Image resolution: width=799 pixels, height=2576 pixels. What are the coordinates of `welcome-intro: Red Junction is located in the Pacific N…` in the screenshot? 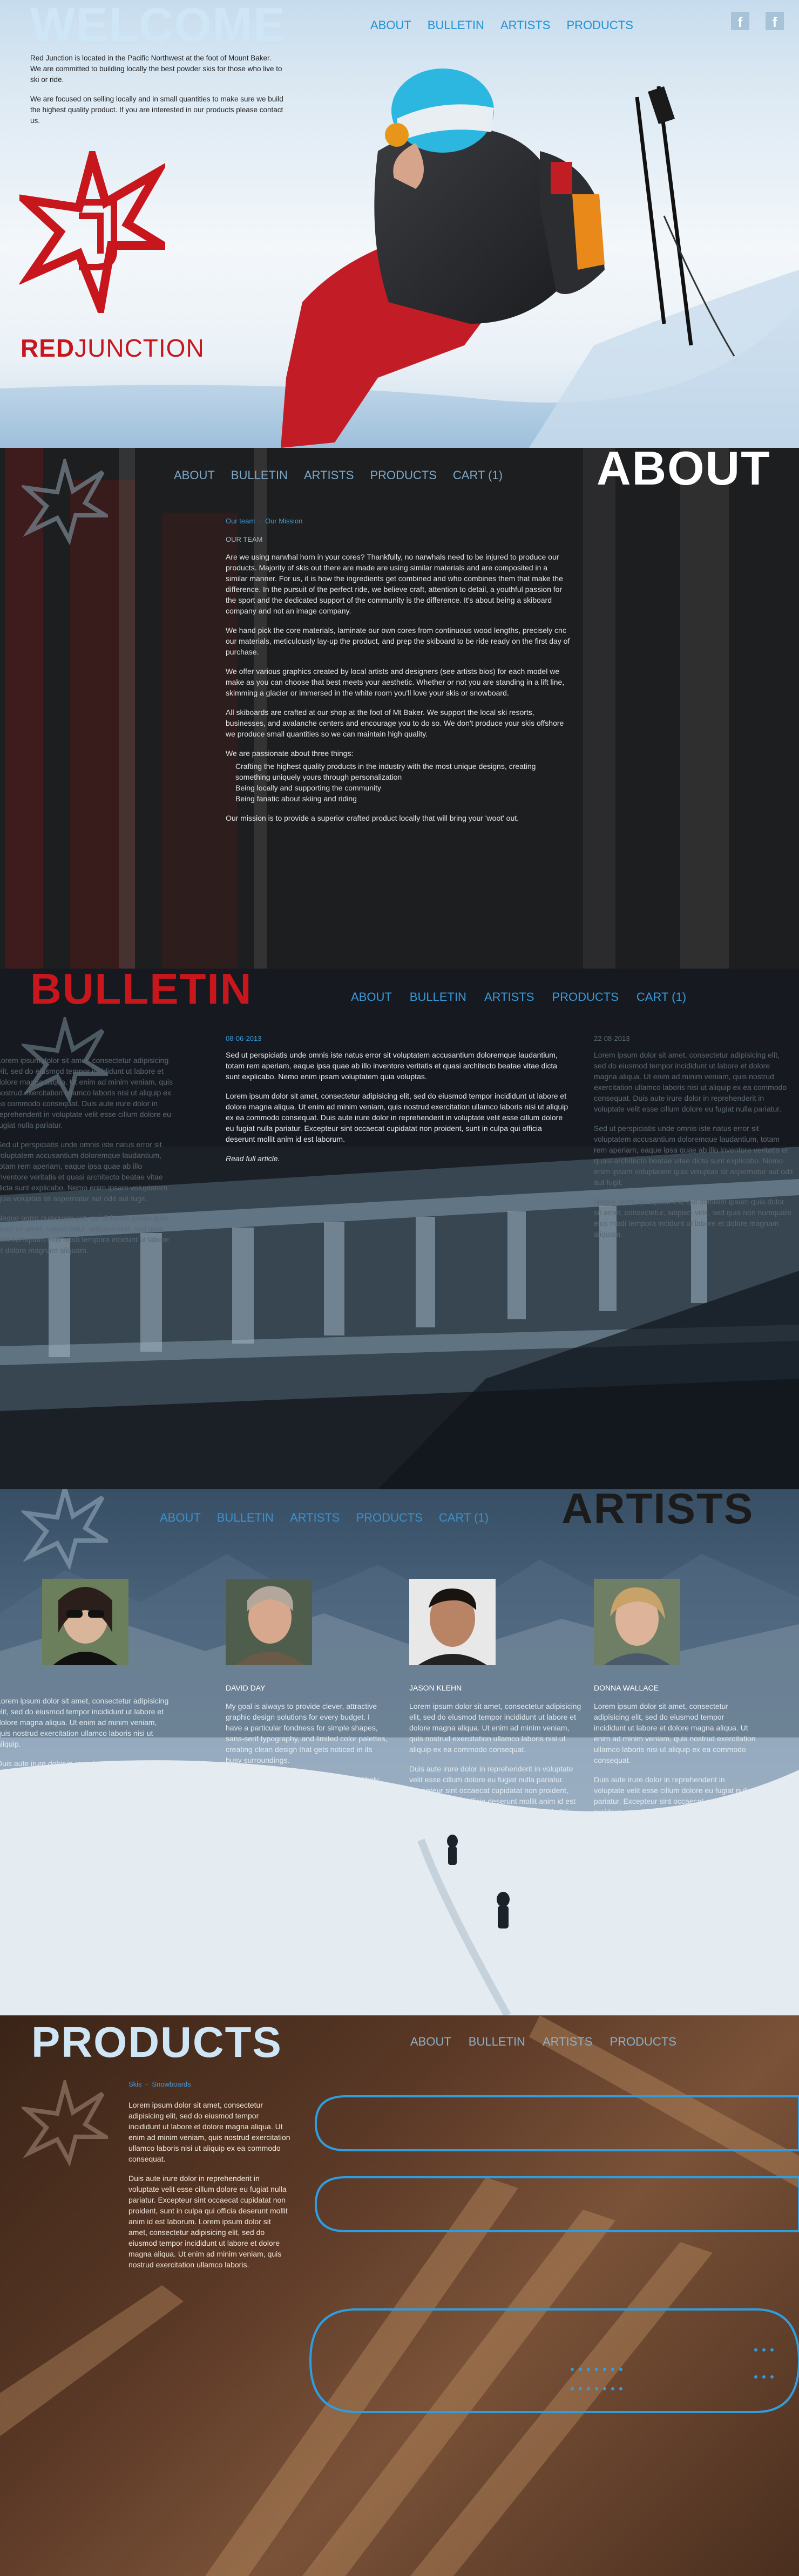 It's located at (157, 94).